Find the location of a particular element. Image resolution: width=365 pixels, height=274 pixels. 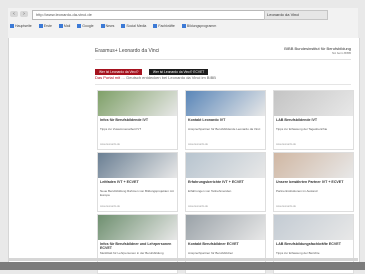

bookmark-item: Google is located at coordinates (85, 26).